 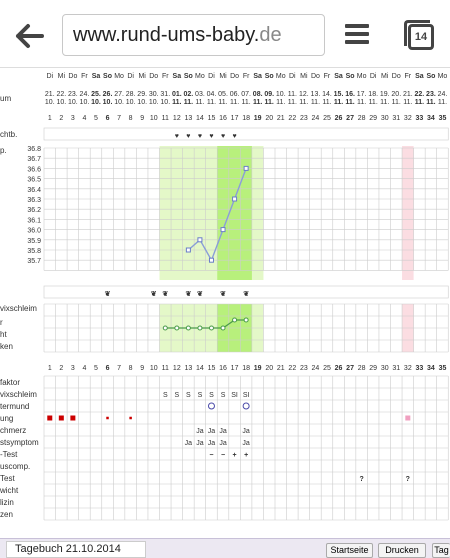 I want to click on print-button: Drucken, so click(x=402, y=550).